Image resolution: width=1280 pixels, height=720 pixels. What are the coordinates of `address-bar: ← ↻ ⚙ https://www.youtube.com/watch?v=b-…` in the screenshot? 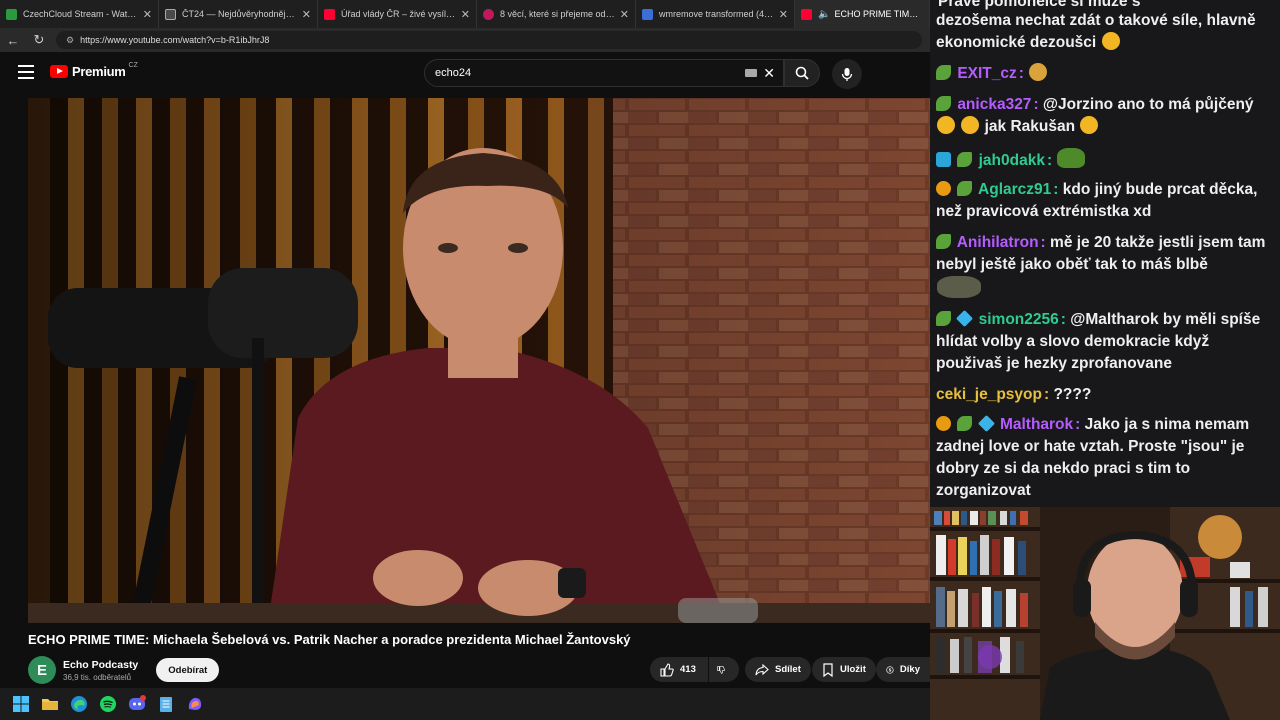 It's located at (465, 40).